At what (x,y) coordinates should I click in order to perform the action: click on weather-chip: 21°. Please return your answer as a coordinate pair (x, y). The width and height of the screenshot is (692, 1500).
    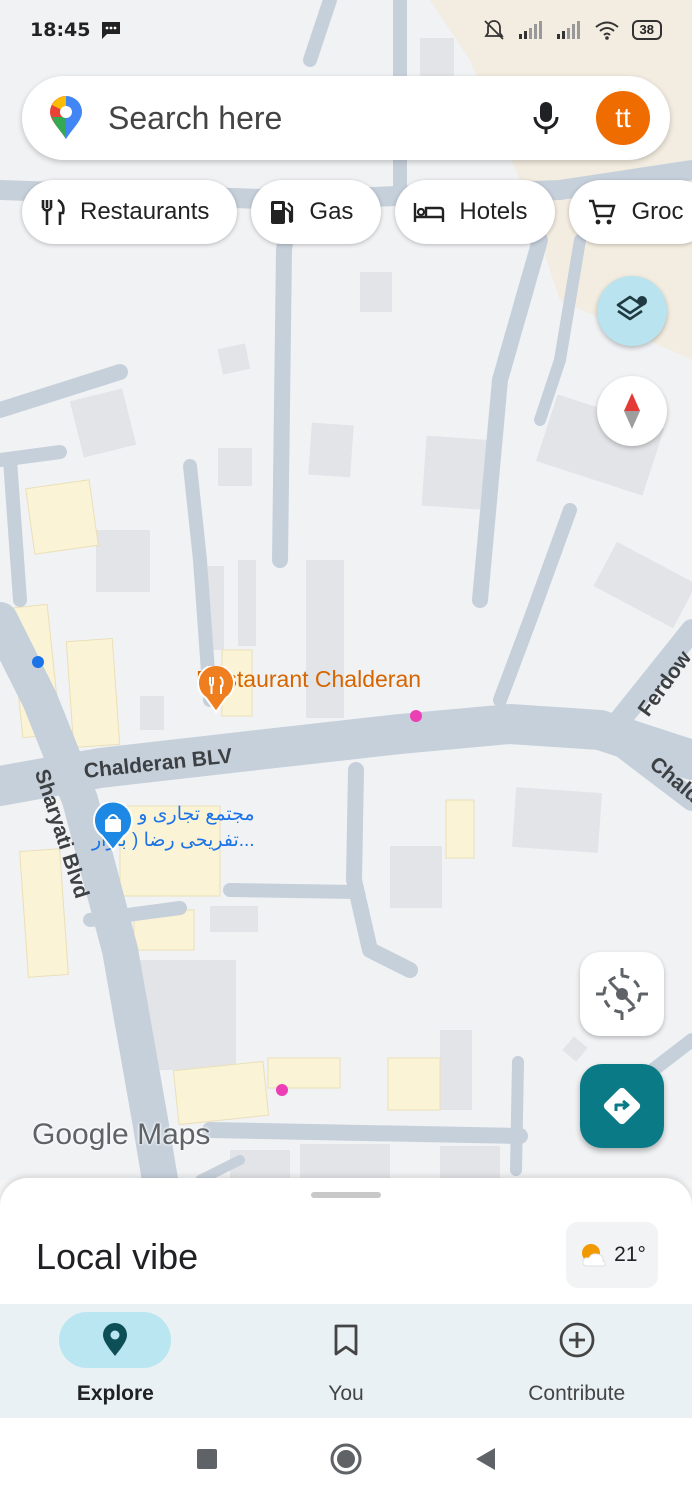
    Looking at the image, I should click on (612, 1255).